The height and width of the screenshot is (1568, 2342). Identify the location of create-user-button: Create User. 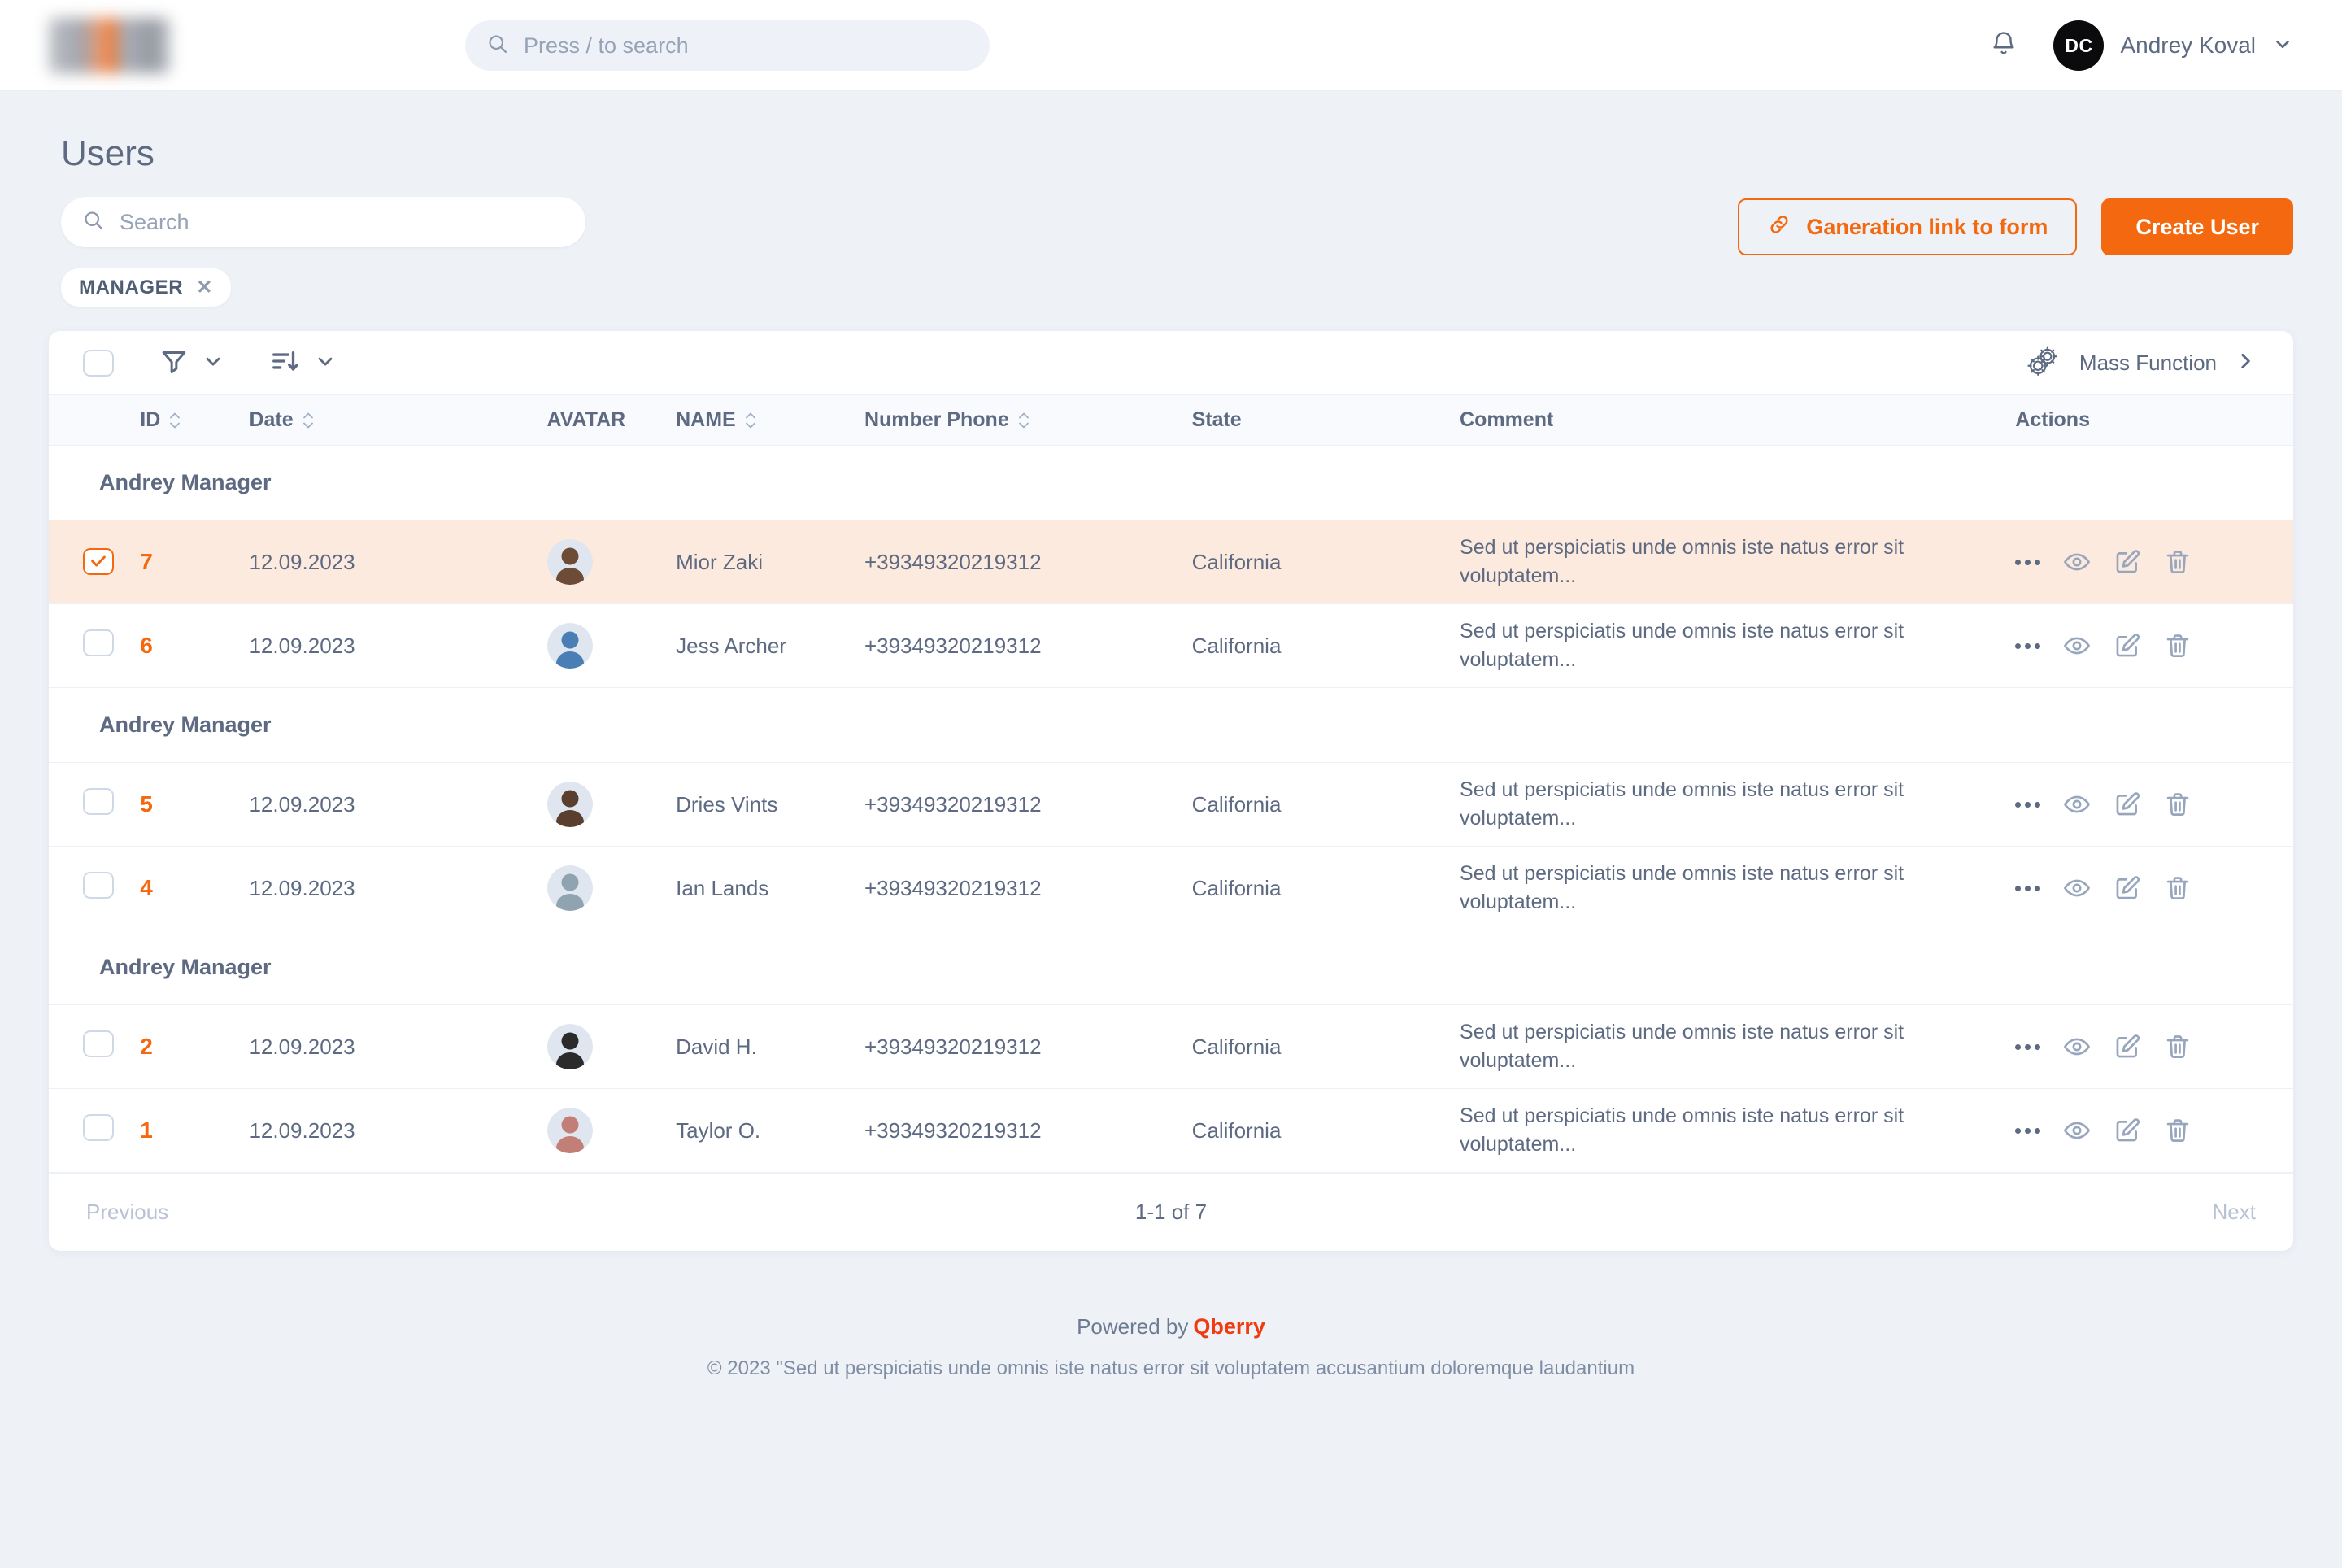
(2197, 226).